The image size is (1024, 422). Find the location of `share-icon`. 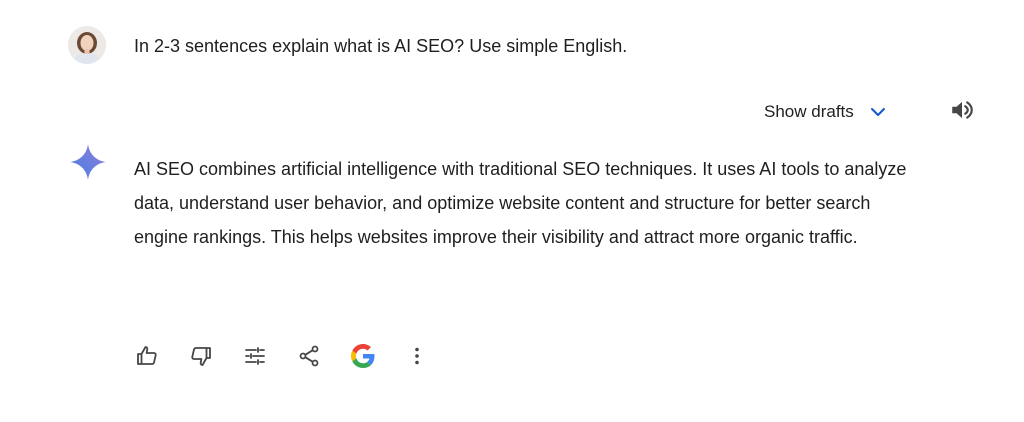

share-icon is located at coordinates (309, 356).